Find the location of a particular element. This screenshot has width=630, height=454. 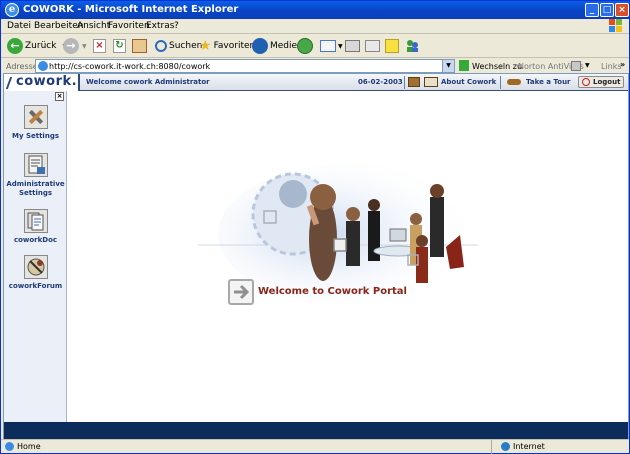

messenger-button is located at coordinates (412, 46).